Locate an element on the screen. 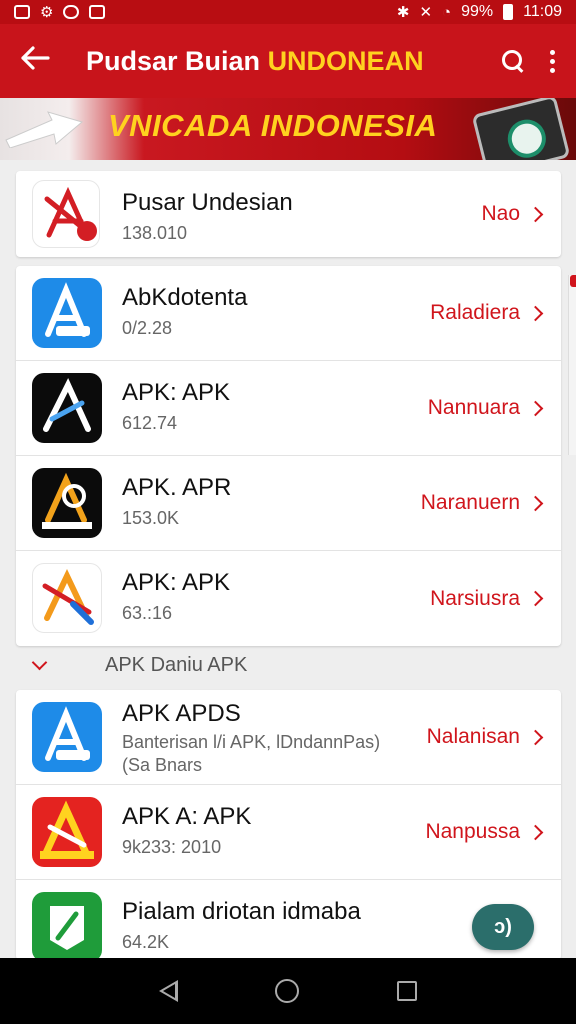 This screenshot has height=1024, width=576. clock: 11:09 is located at coordinates (542, 11).